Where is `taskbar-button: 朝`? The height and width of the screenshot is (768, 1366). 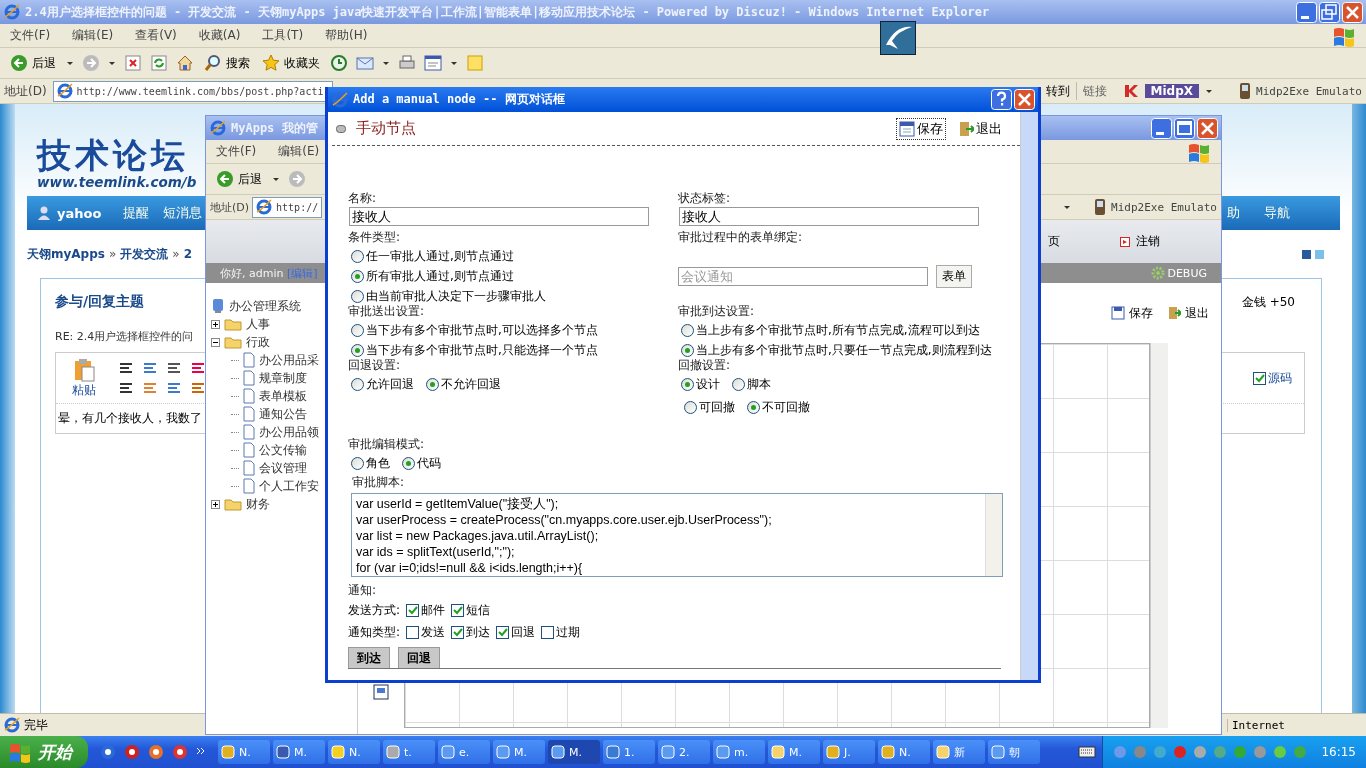
taskbar-button: 朝 is located at coordinates (1014, 752).